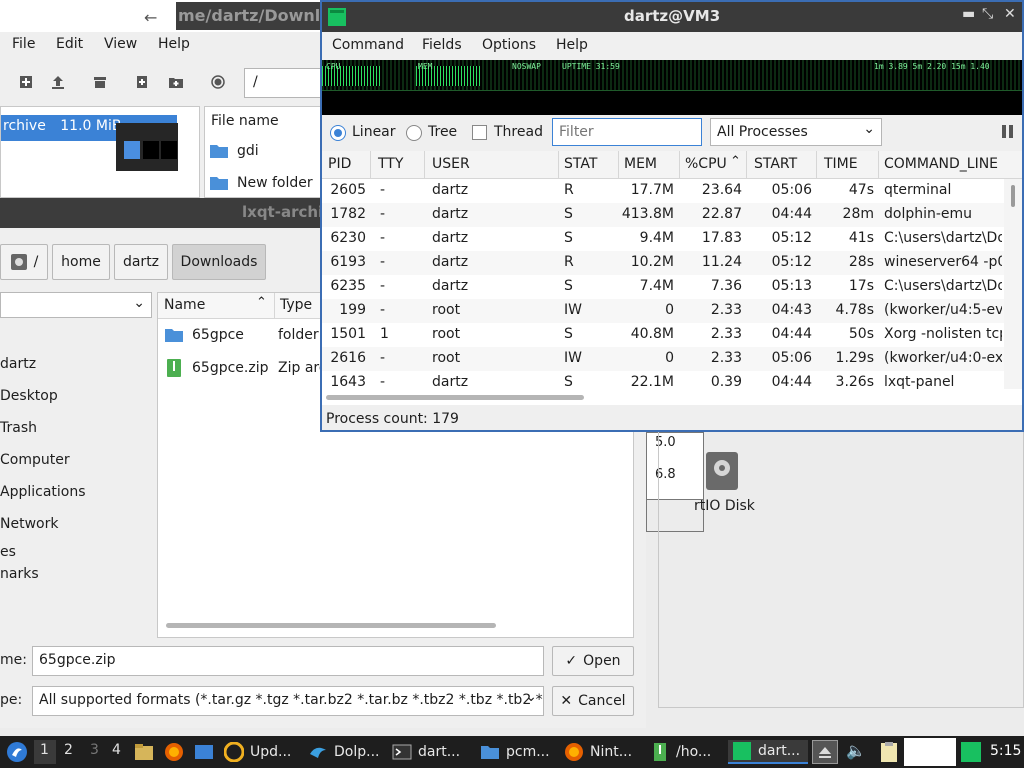 The width and height of the screenshot is (1024, 768). Describe the element at coordinates (971, 752) in the screenshot. I see `app-icon` at that location.